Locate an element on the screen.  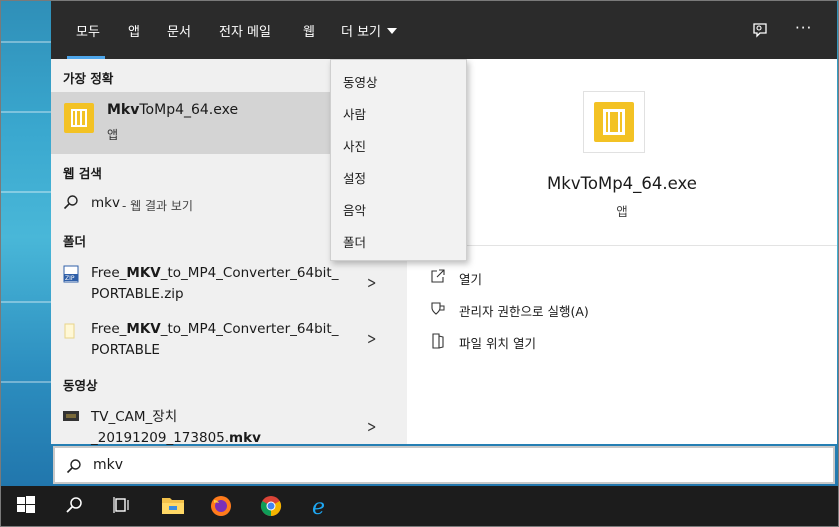
open-label: 열기 is located at coordinates (471, 279).